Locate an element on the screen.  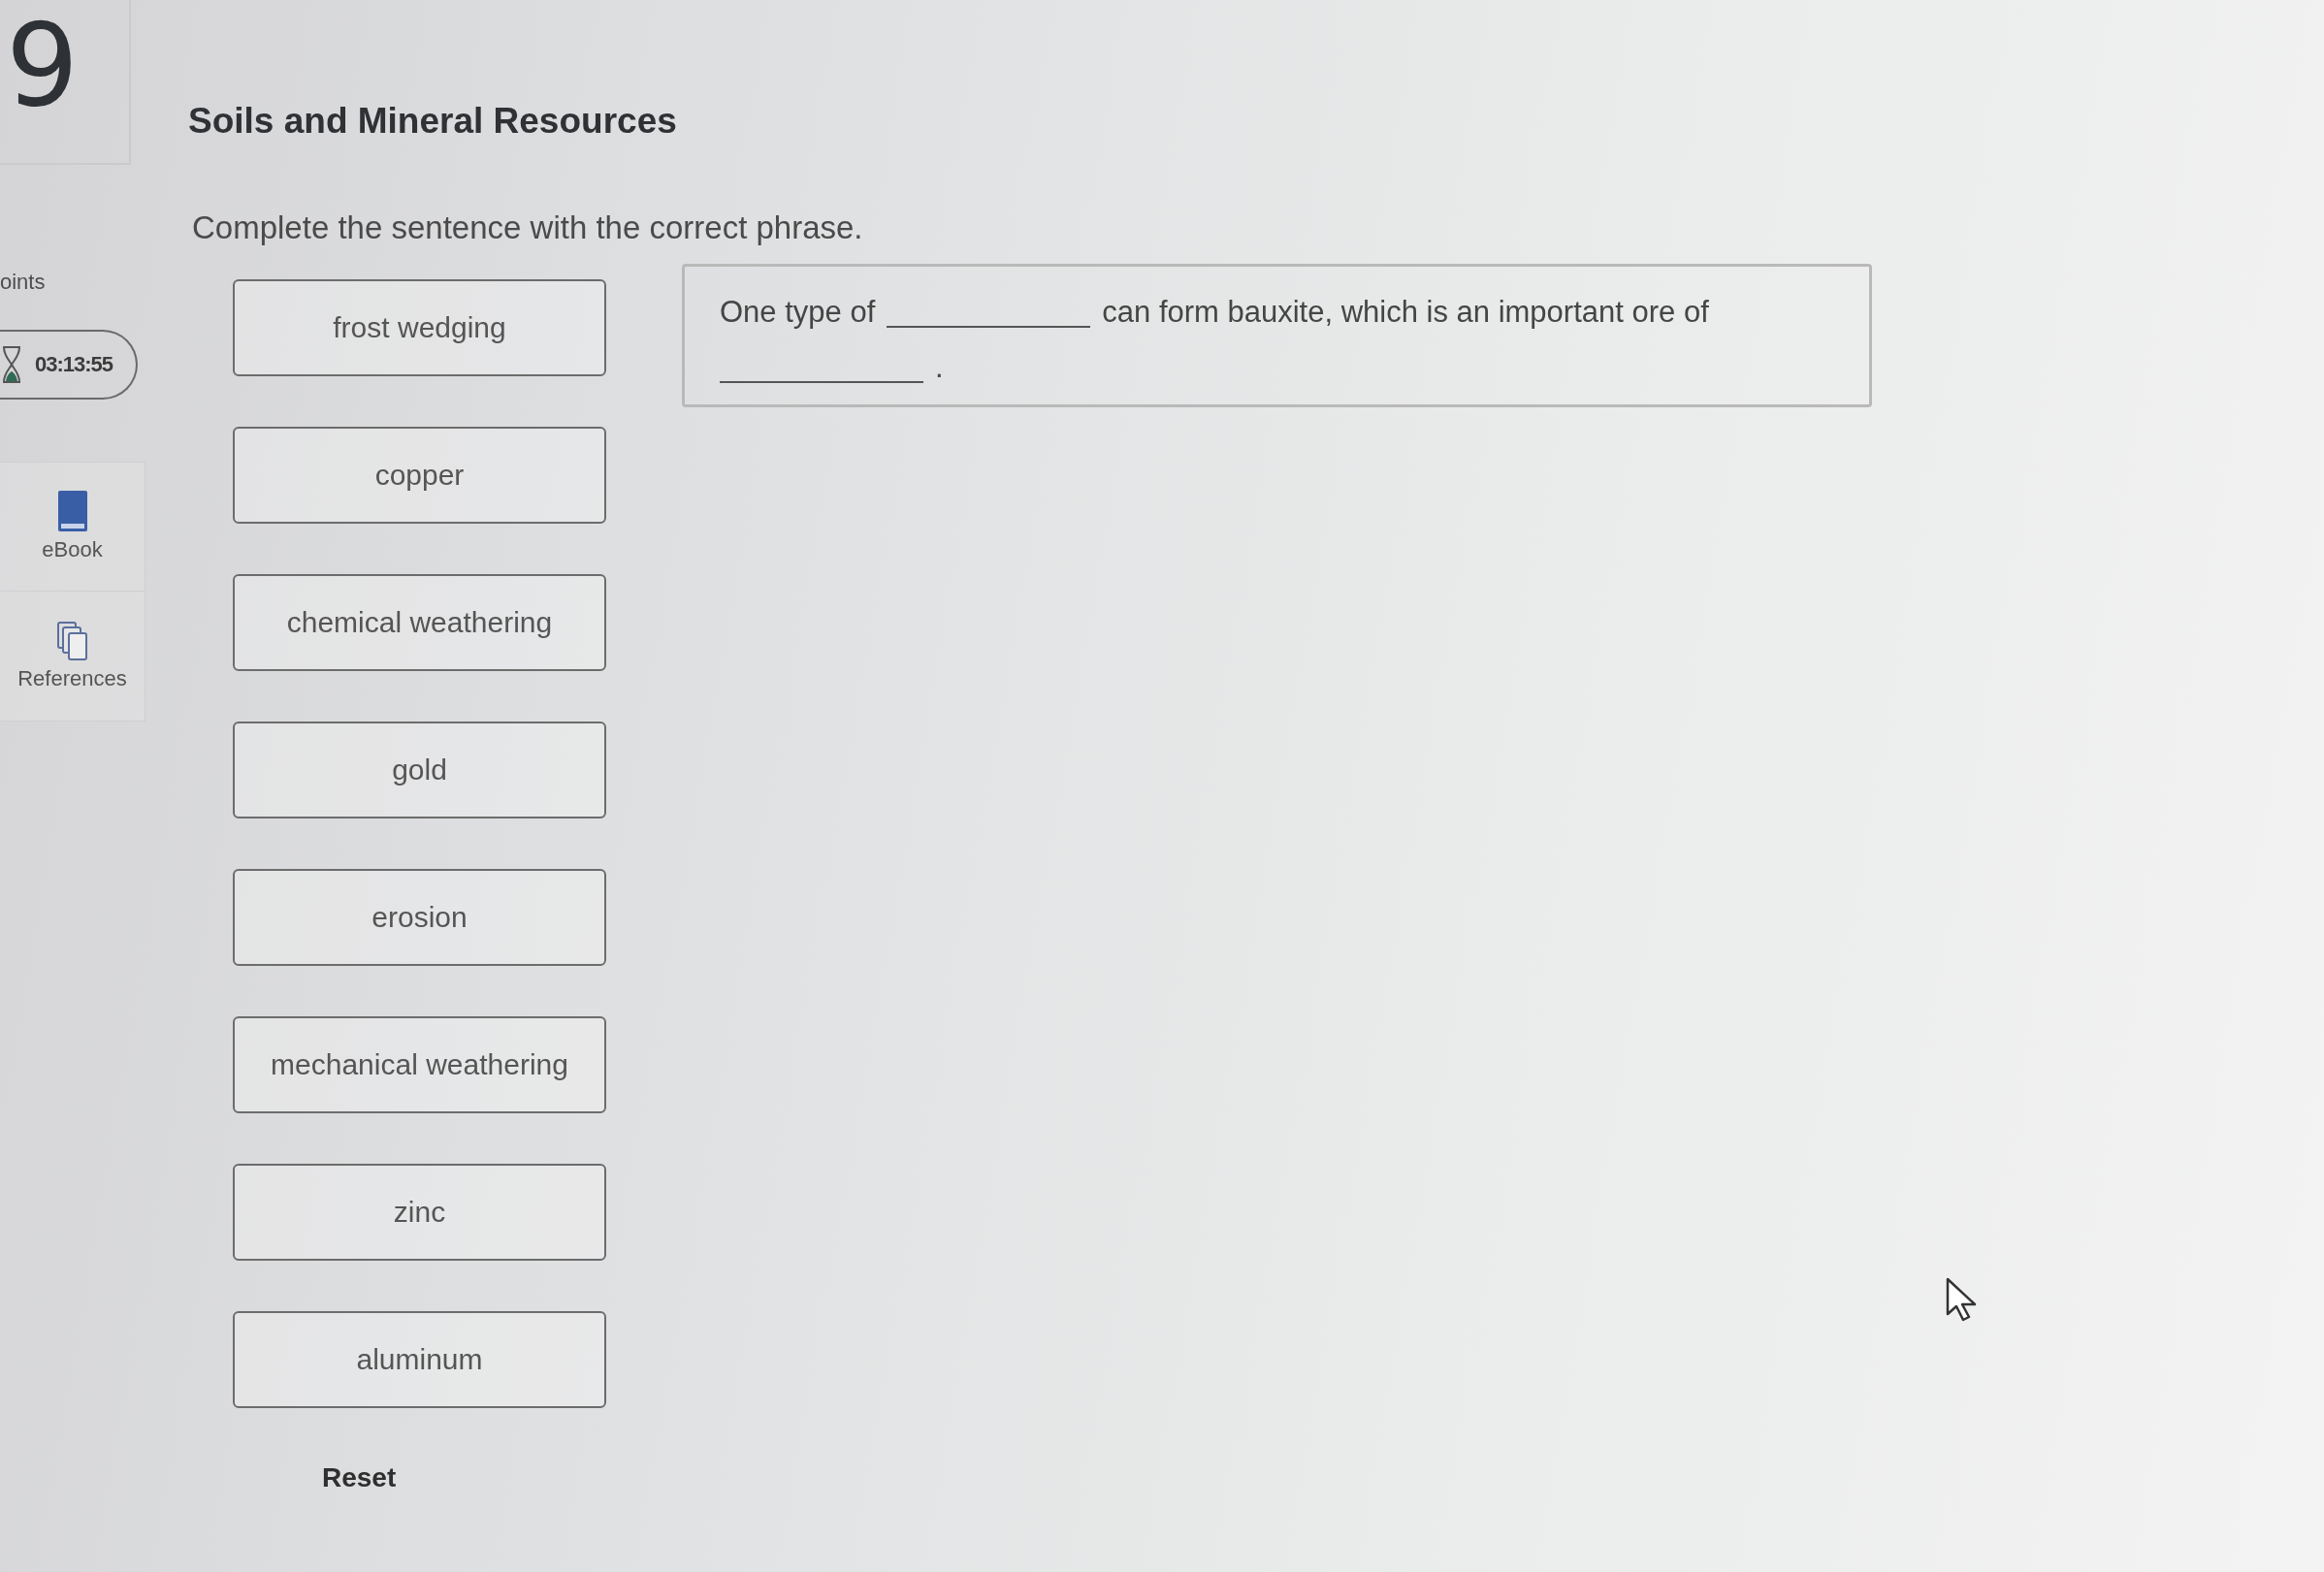
answer-option: chemical weathering is located at coordinates (419, 622).